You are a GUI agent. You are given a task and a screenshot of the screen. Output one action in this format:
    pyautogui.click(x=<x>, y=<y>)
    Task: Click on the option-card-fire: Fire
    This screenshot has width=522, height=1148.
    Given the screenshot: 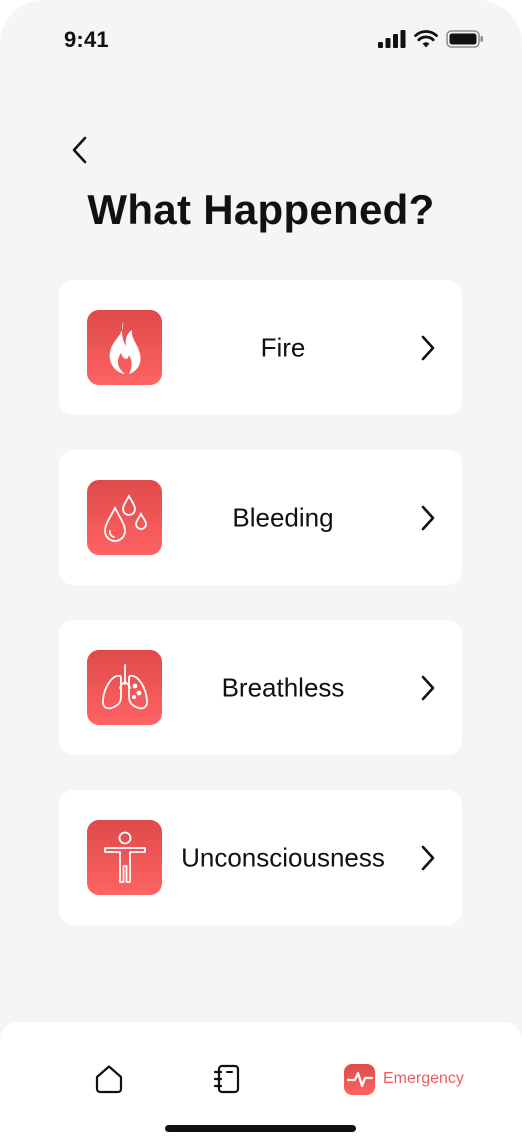 What is the action you would take?
    pyautogui.click(x=260, y=347)
    